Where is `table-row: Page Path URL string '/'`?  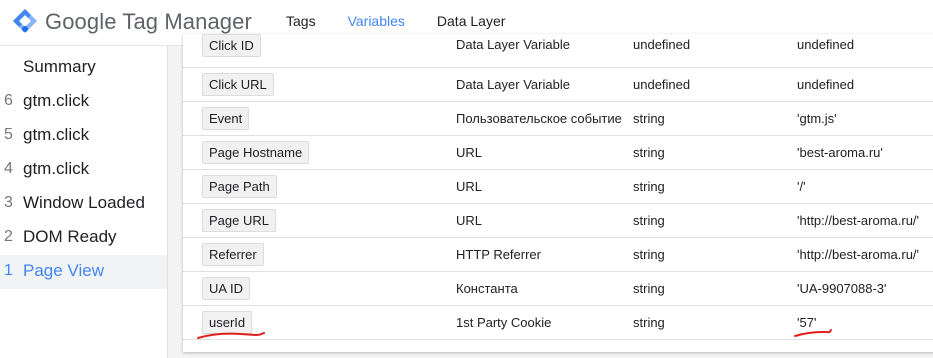 table-row: Page Path URL string '/' is located at coordinates (558, 187).